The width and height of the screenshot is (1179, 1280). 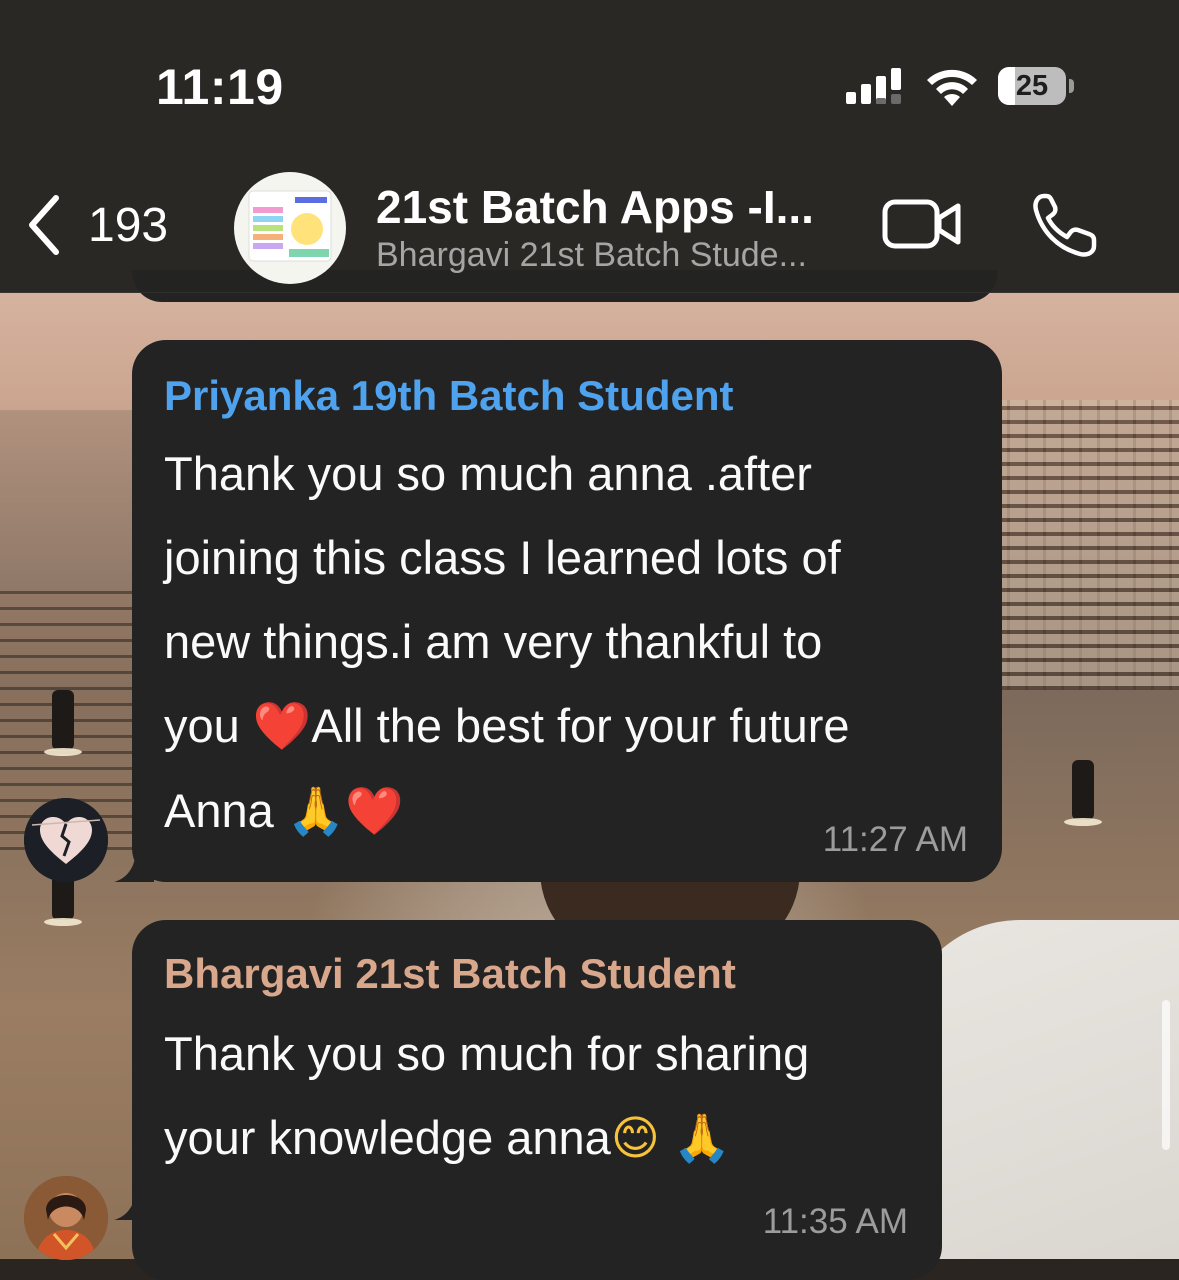 I want to click on broken-heart-icon, so click(x=66, y=840).